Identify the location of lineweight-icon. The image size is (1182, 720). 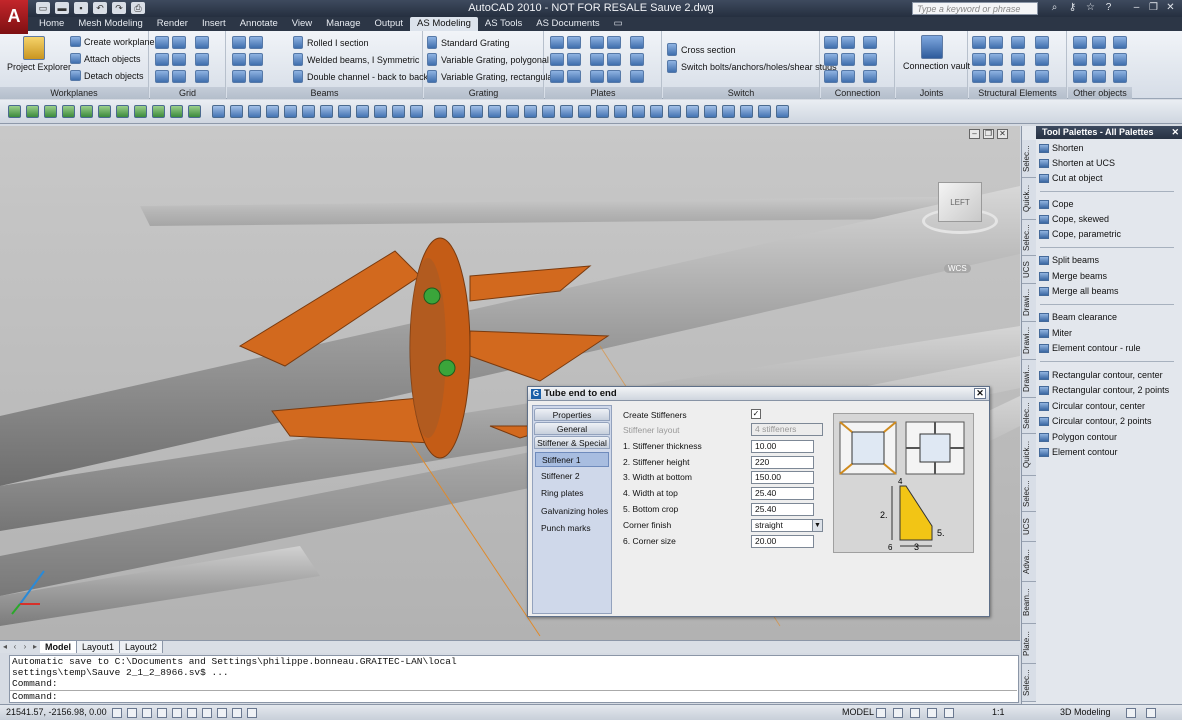
(237, 713).